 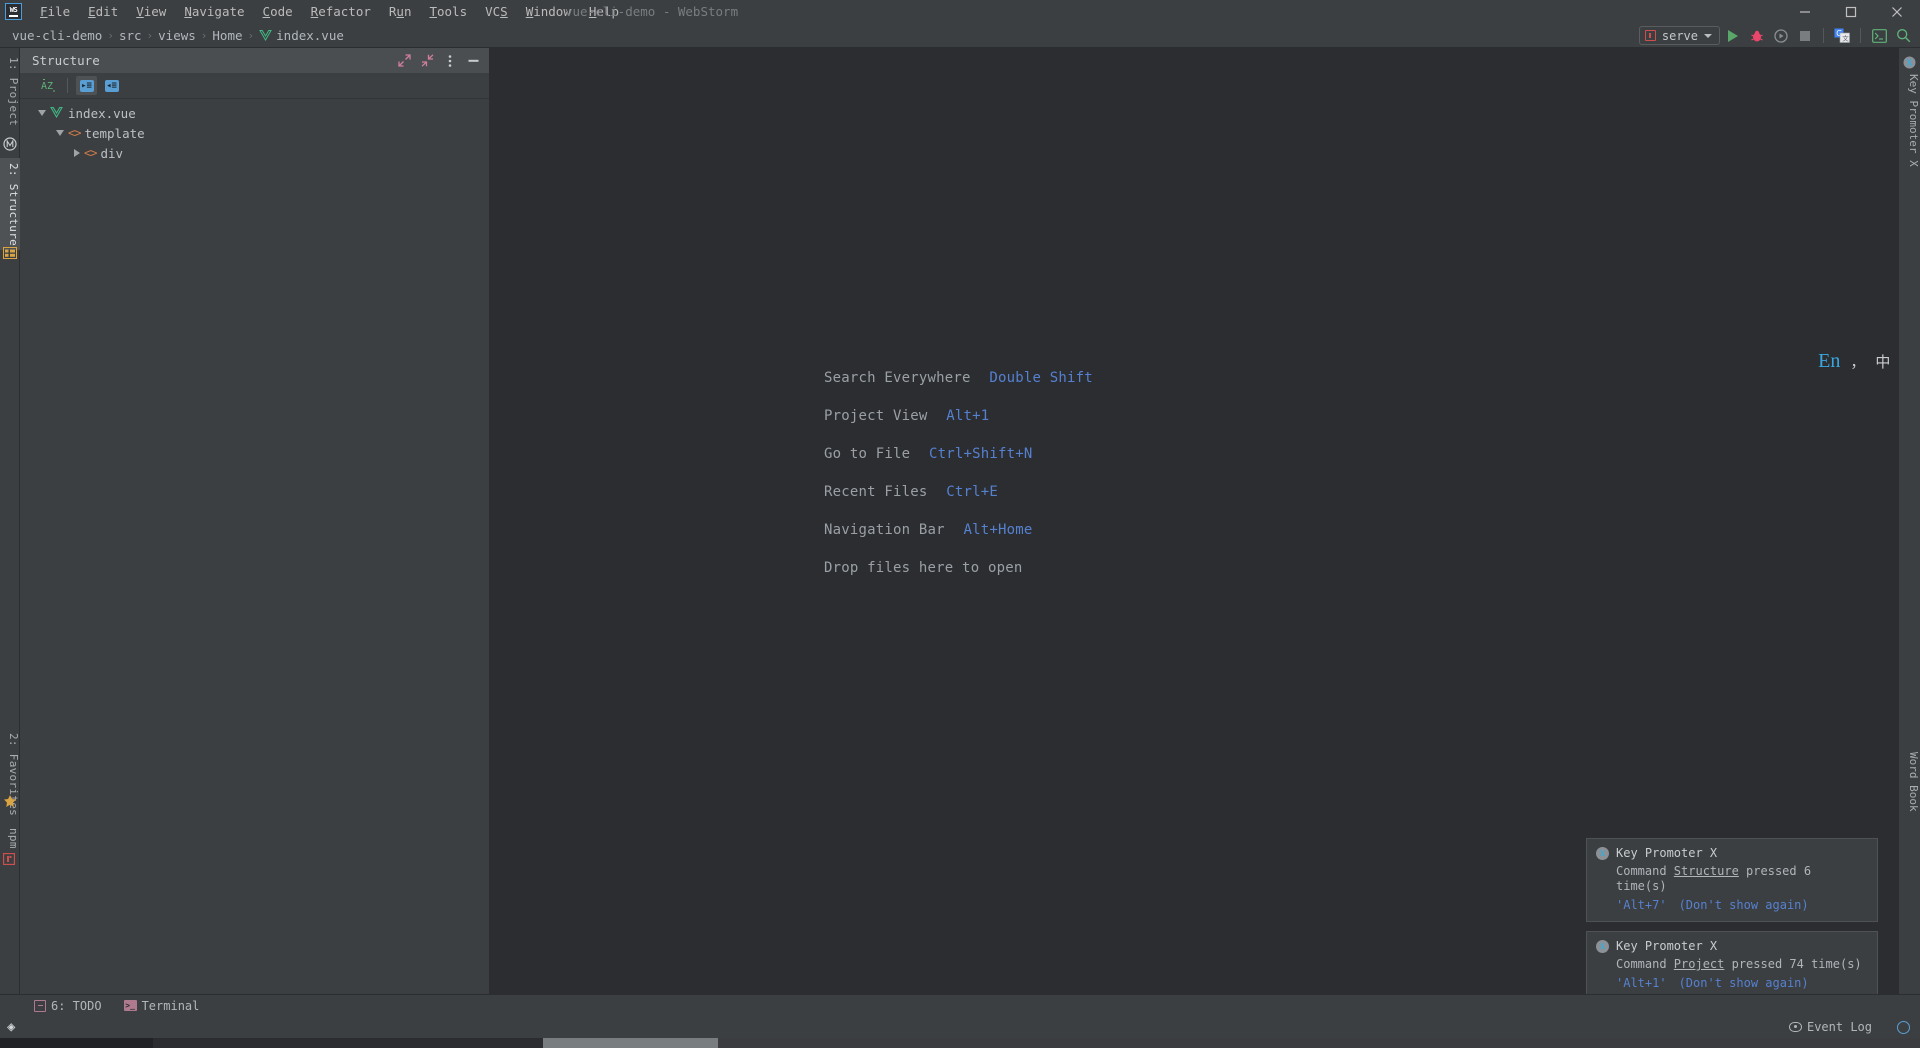 I want to click on globe-icon, so click(x=1903, y=1027).